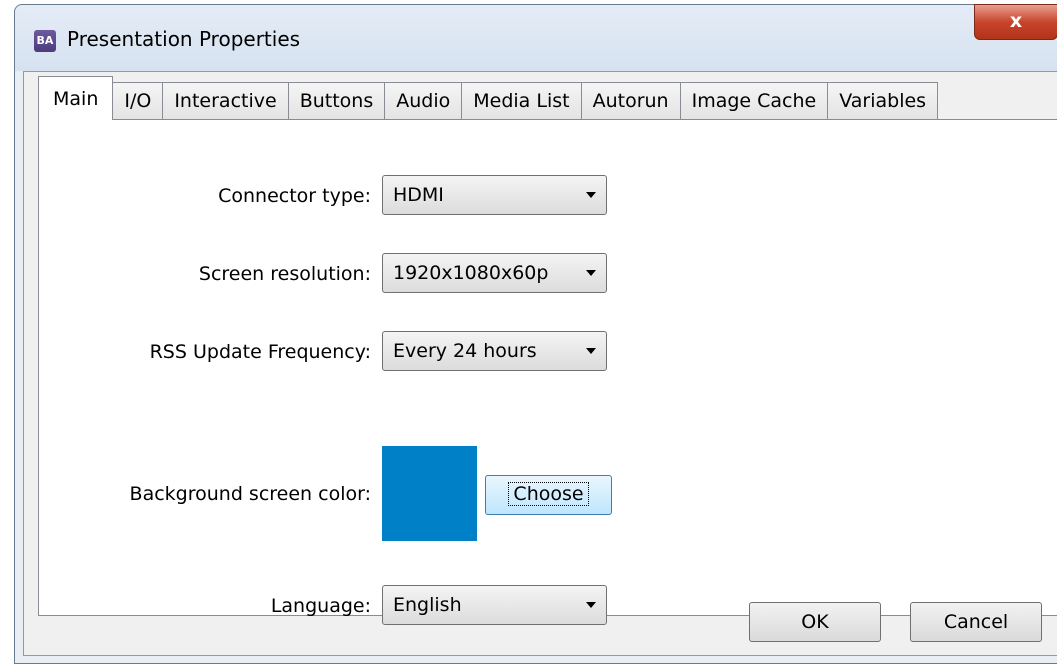 Image resolution: width=1057 pixels, height=664 pixels. I want to click on close-icon: x, so click(1016, 21).